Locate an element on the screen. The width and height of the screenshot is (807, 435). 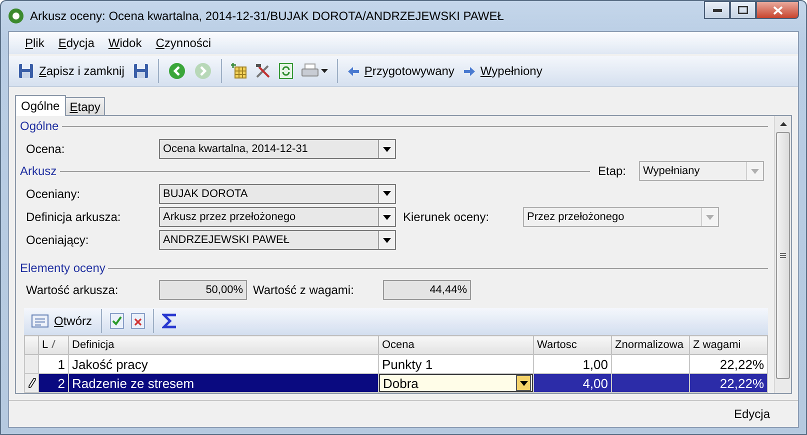
table-cell: Jakość pracy is located at coordinates (223, 364).